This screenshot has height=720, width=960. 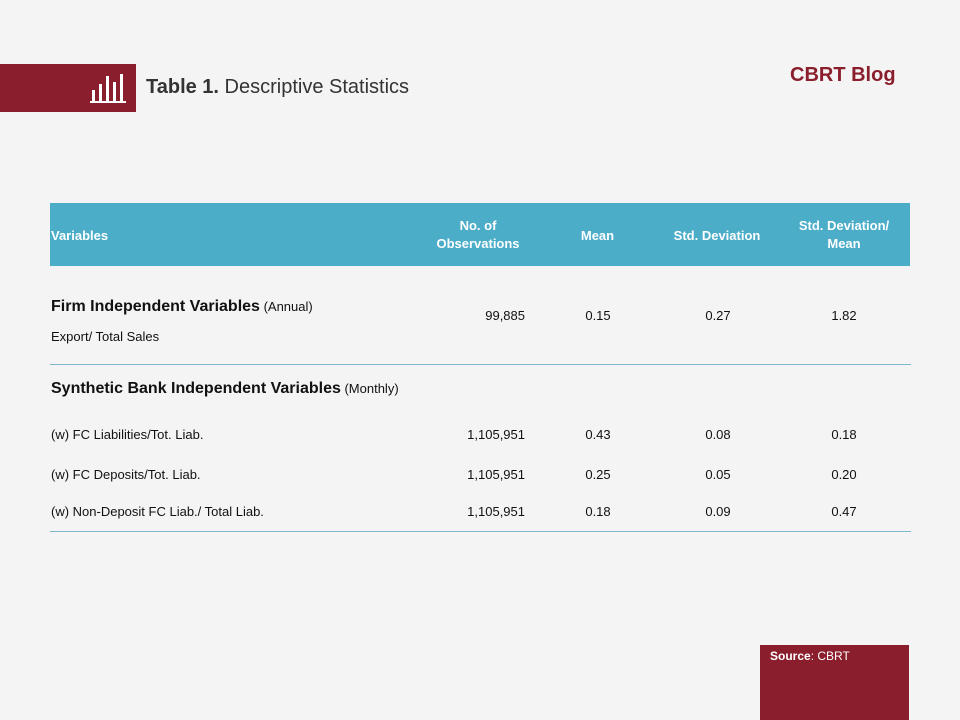 What do you see at coordinates (843, 75) in the screenshot?
I see `blog-label: CBRT Blog` at bounding box center [843, 75].